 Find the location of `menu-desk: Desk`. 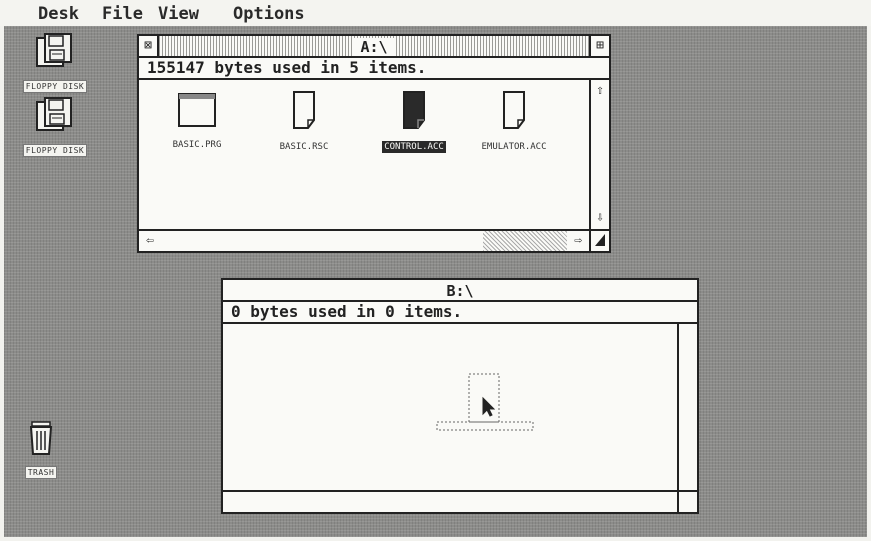

menu-desk: Desk is located at coordinates (58, 14).